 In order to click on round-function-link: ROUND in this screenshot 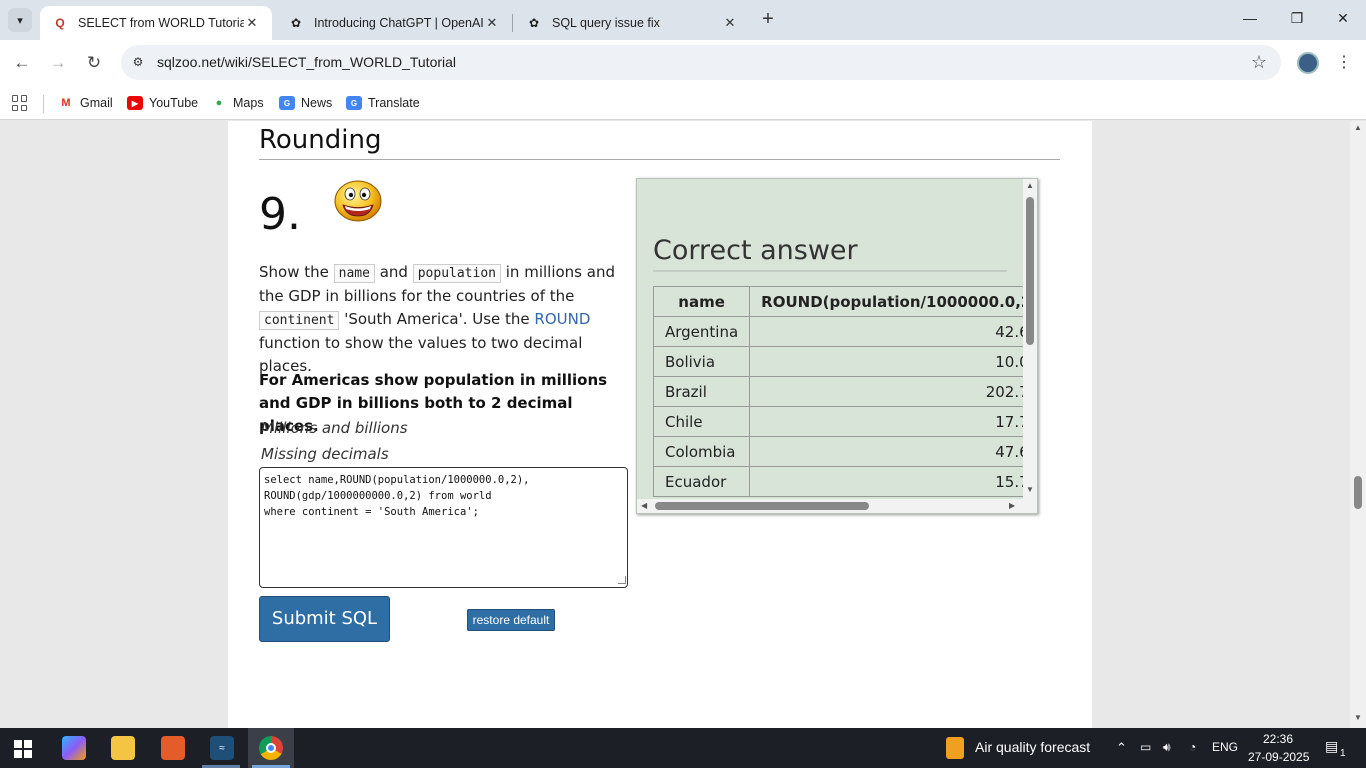, I will do `click(562, 319)`.